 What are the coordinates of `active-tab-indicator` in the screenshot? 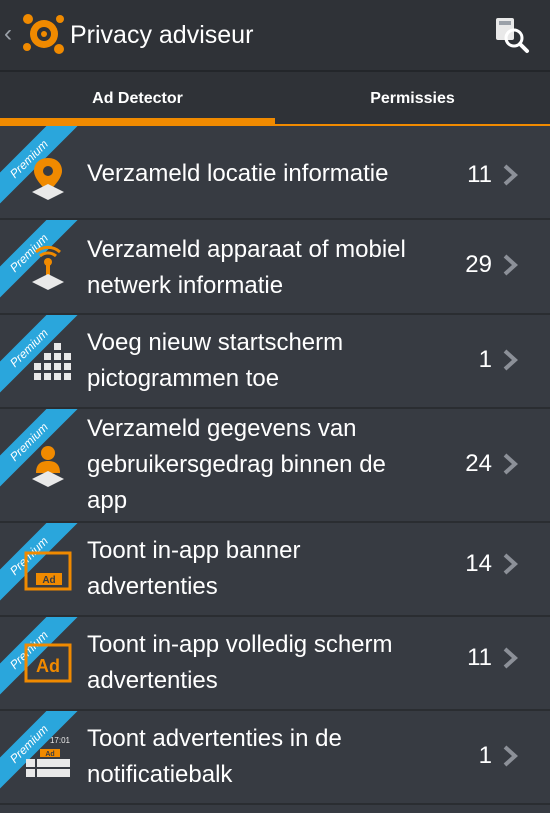 It's located at (137, 122).